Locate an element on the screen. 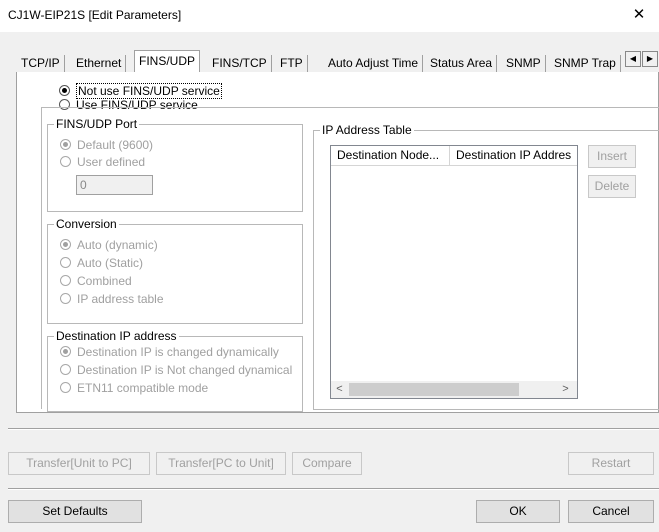 The image size is (659, 532). conversion-combined-radio: Combined is located at coordinates (96, 281).